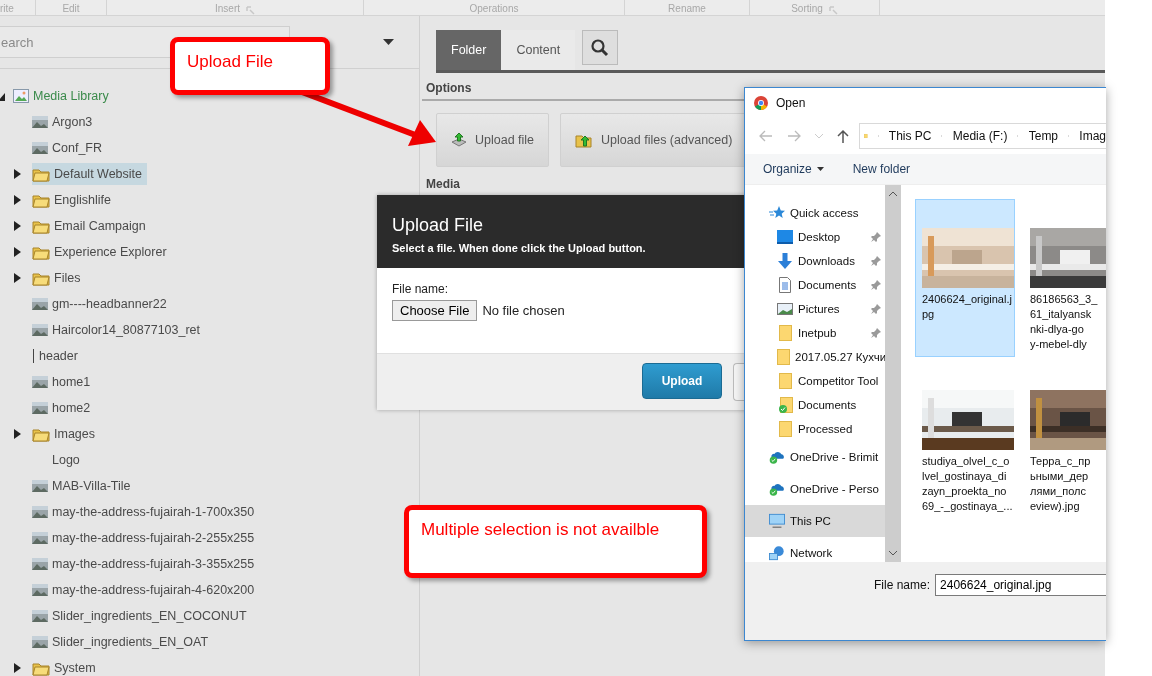 This screenshot has width=1152, height=676. Describe the element at coordinates (815, 333) in the screenshot. I see `nav-item: Inetpub` at that location.